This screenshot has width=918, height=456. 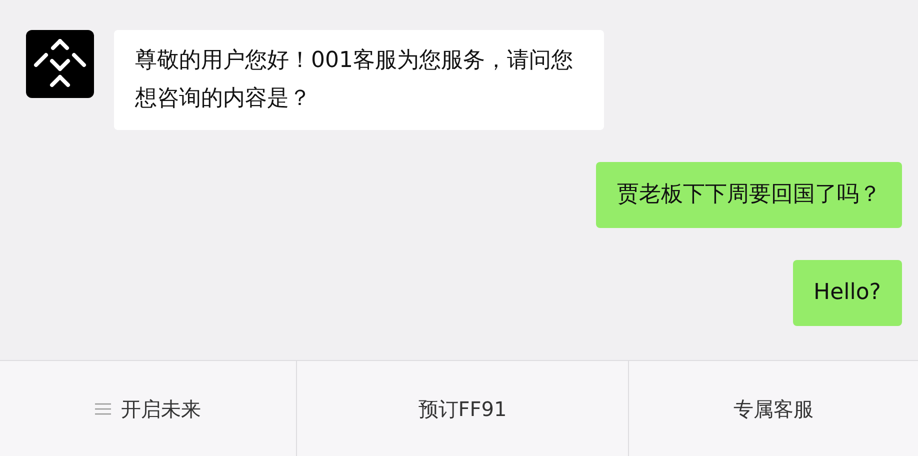 What do you see at coordinates (773, 408) in the screenshot?
I see `menu-tab: 专属客服` at bounding box center [773, 408].